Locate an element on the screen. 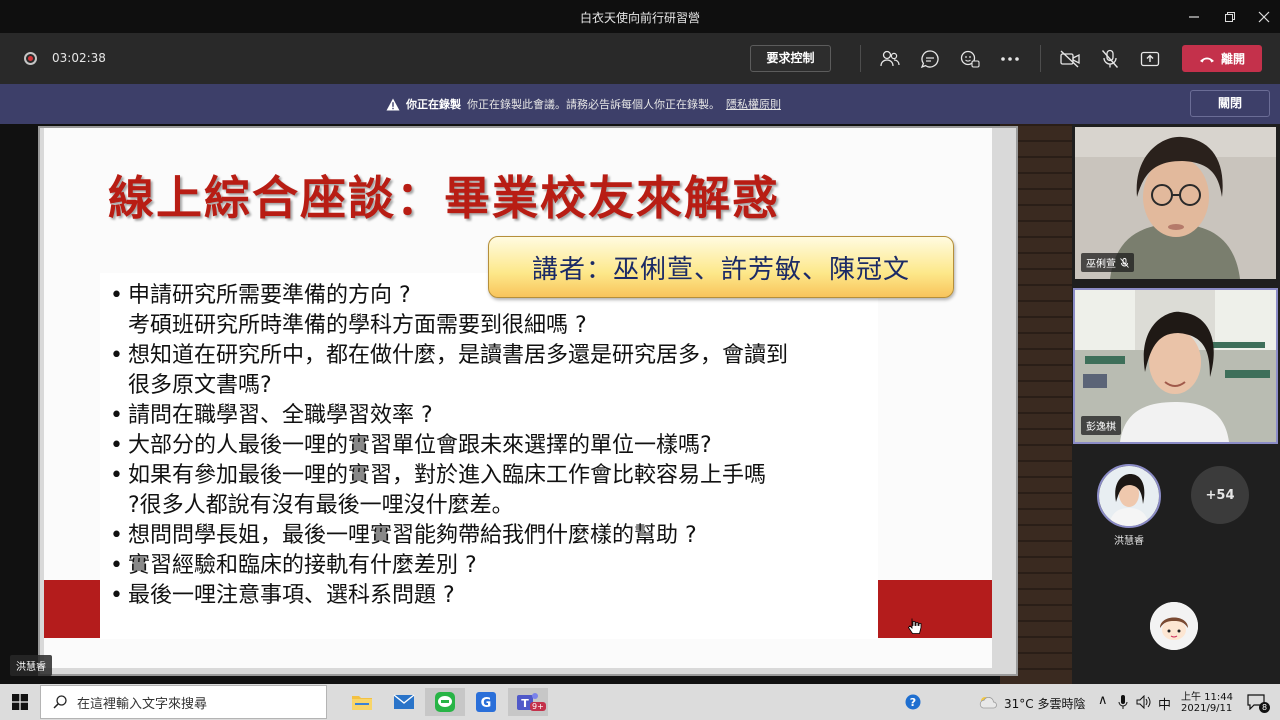 The image size is (1280, 720). reactions-icon is located at coordinates (970, 59).